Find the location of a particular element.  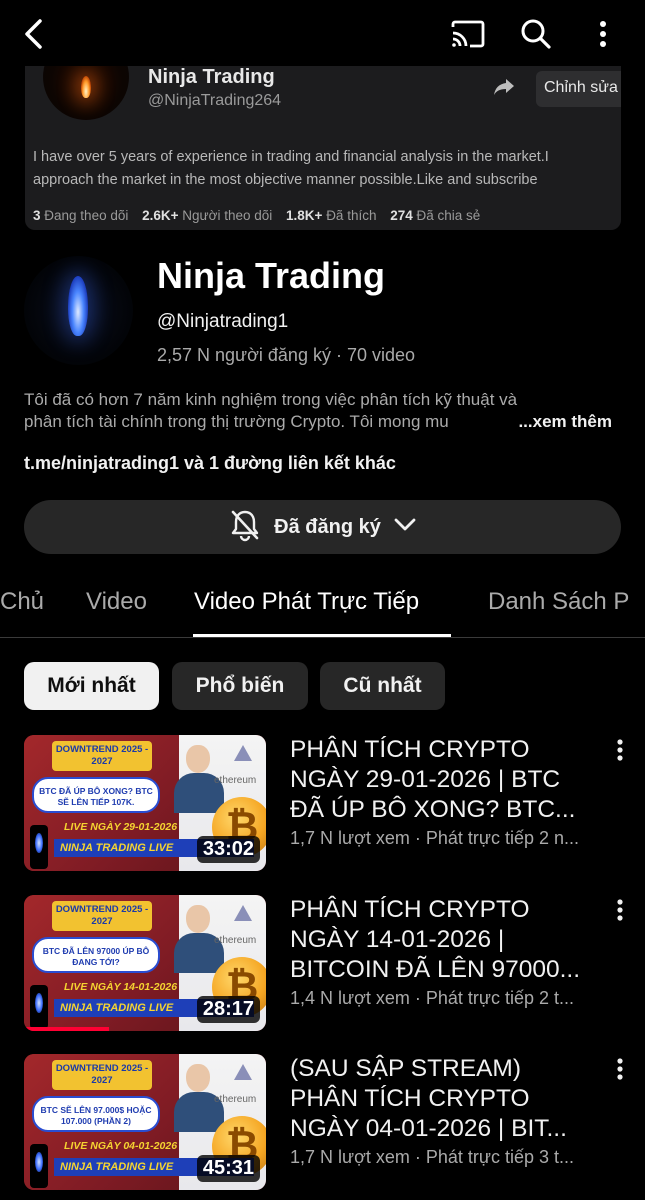

chip-latest: Mới nhất is located at coordinates (91, 686).